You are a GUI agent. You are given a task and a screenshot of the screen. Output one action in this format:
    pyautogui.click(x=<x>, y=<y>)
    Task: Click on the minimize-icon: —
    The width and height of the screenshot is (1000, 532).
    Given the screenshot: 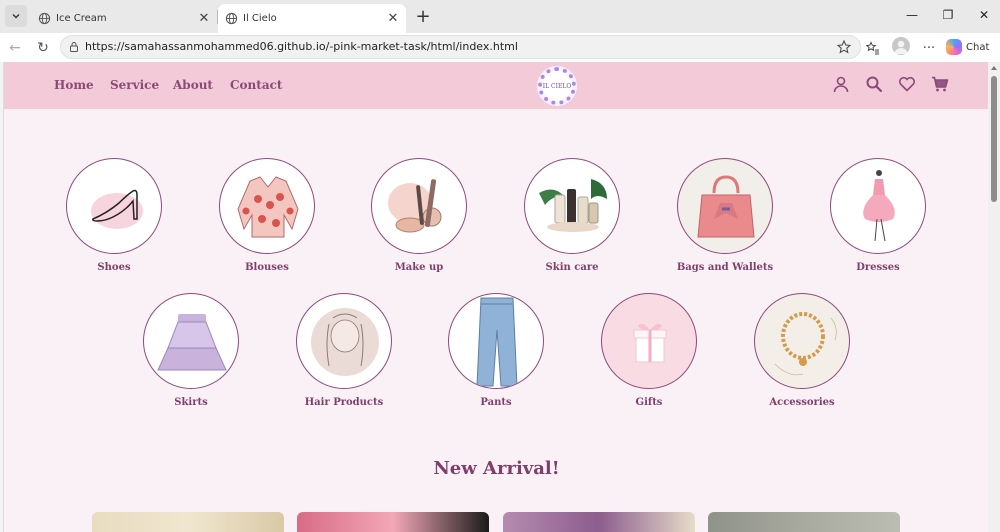 What is the action you would take?
    pyautogui.click(x=912, y=15)
    